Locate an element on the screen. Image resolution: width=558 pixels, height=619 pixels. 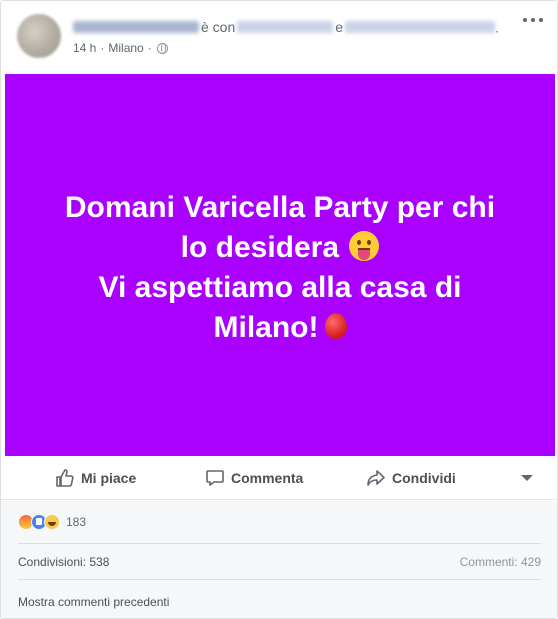
post-meta: 14 h · Milano · is located at coordinates (120, 48).